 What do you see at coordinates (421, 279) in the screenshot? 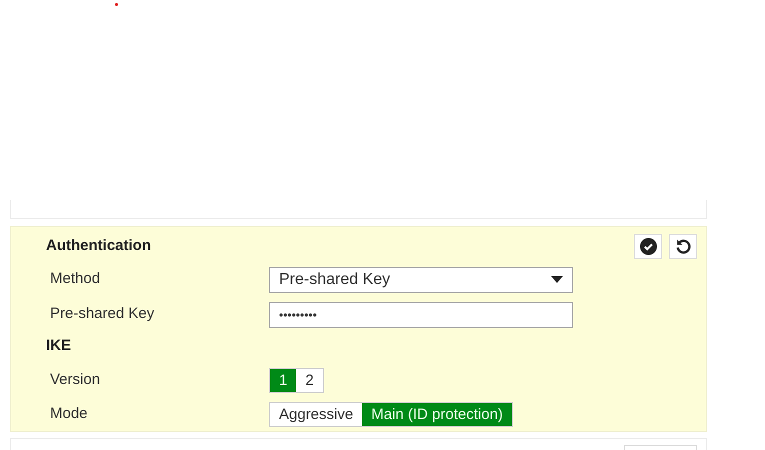
I see `method-select: Pre-shared Key` at bounding box center [421, 279].